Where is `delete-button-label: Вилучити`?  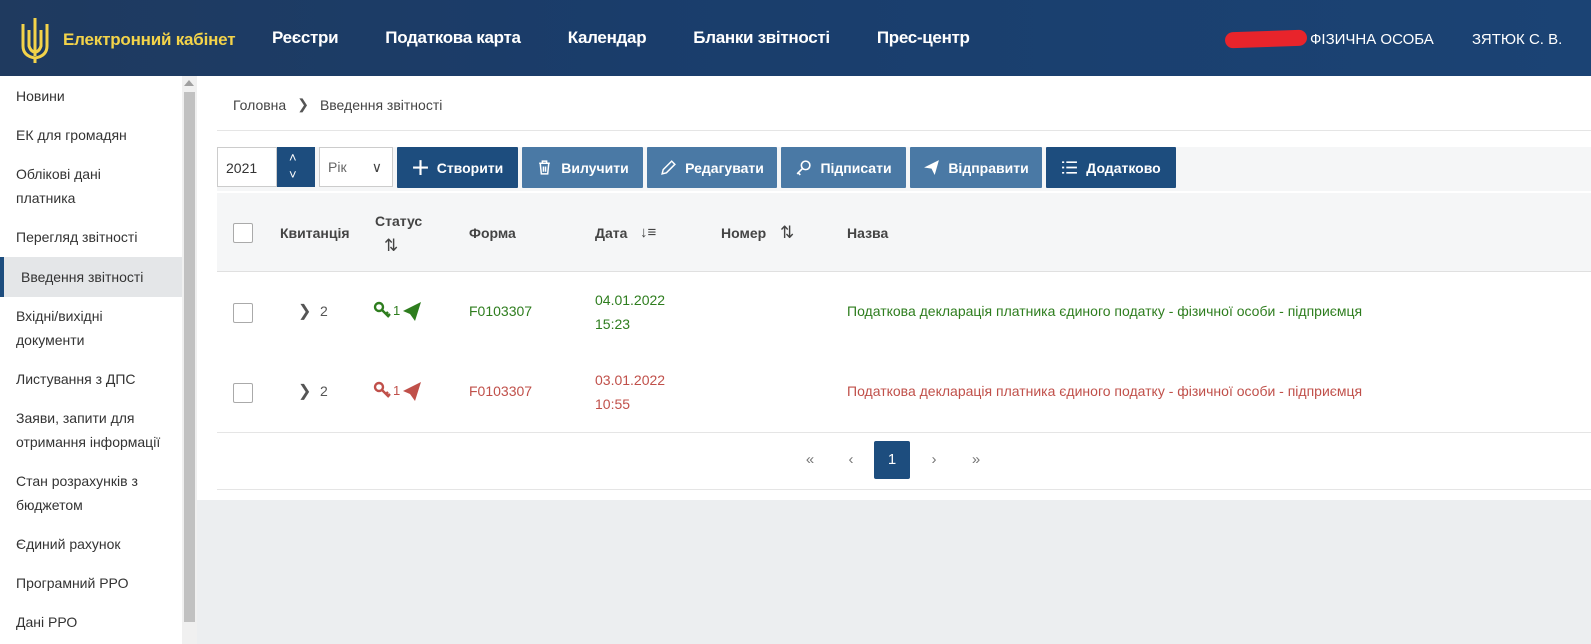 delete-button-label: Вилучити is located at coordinates (595, 167).